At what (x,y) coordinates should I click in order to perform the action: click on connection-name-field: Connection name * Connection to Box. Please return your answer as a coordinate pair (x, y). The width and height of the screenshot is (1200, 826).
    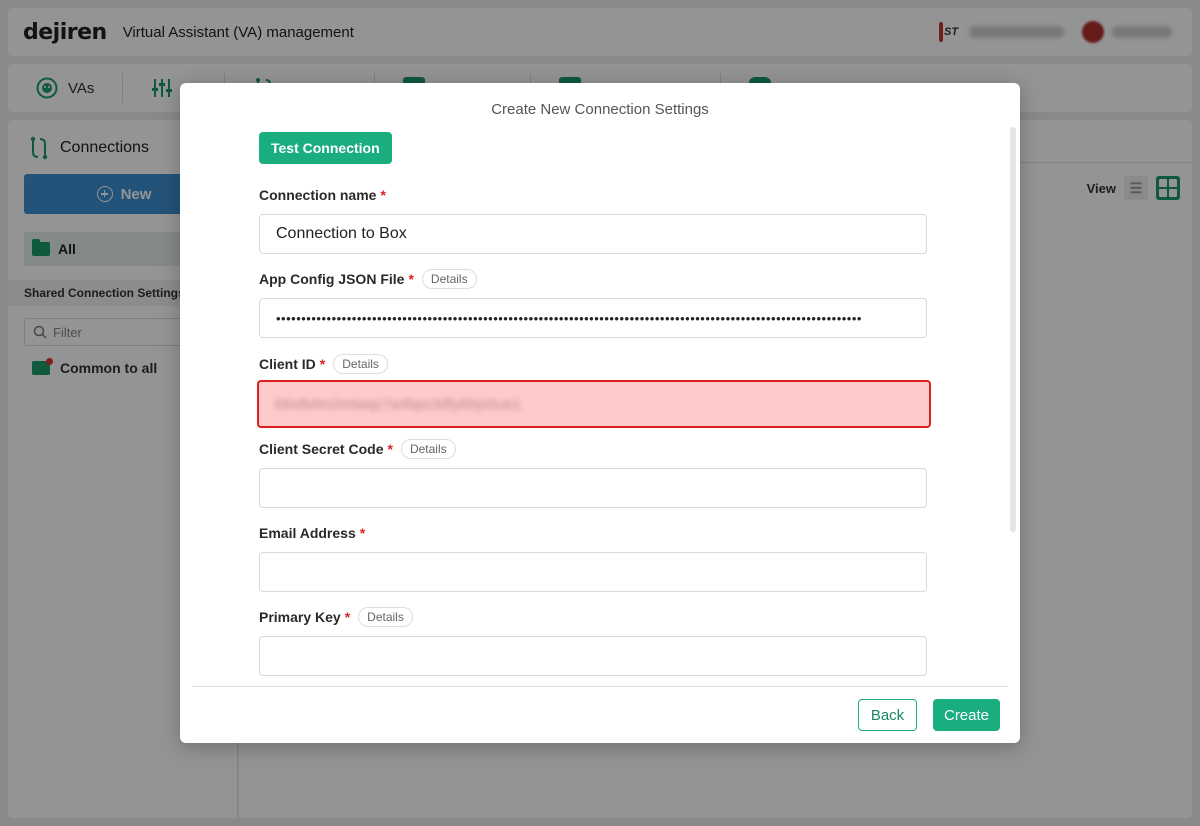
    Looking at the image, I should click on (593, 219).